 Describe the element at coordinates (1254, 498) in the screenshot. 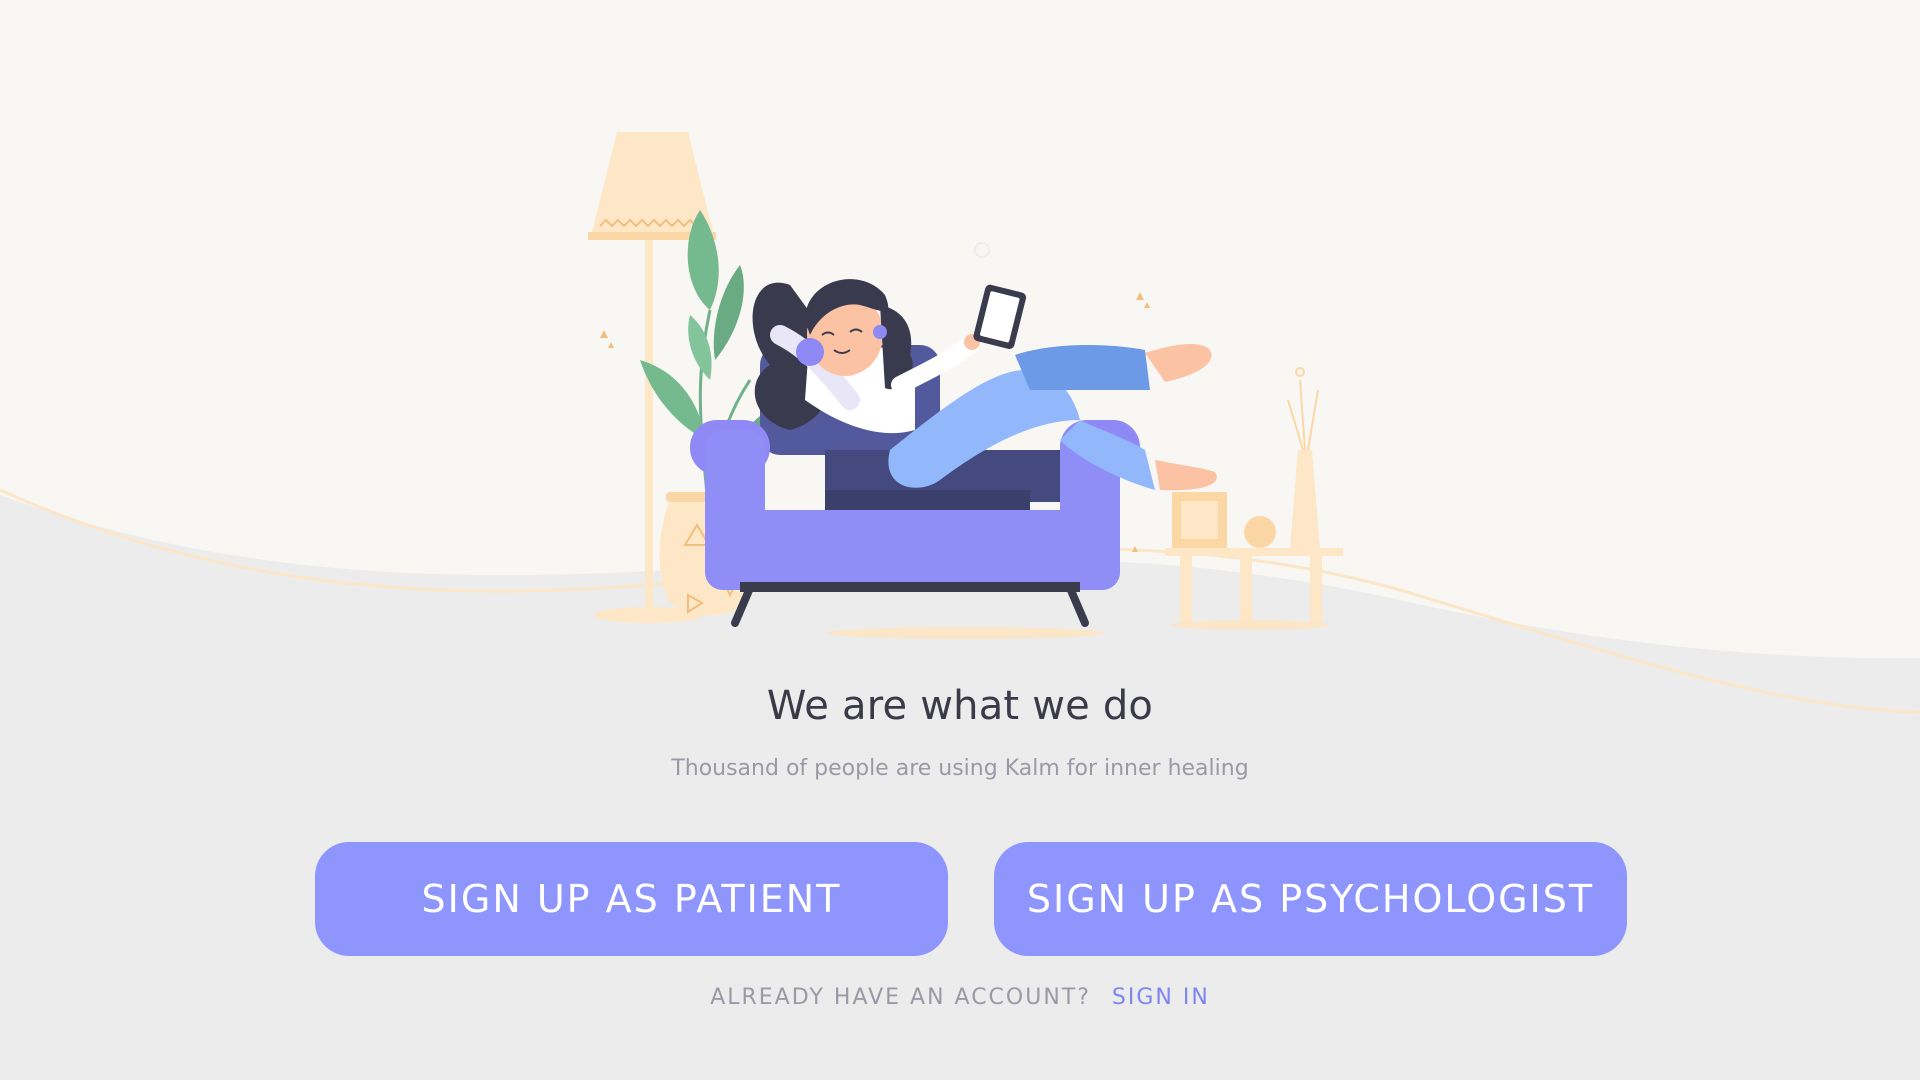

I see `side-table` at that location.